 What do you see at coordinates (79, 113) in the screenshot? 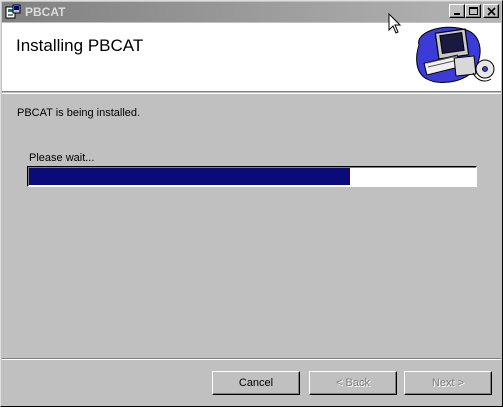
I see `install-status-text: PBCAT is being installed.` at bounding box center [79, 113].